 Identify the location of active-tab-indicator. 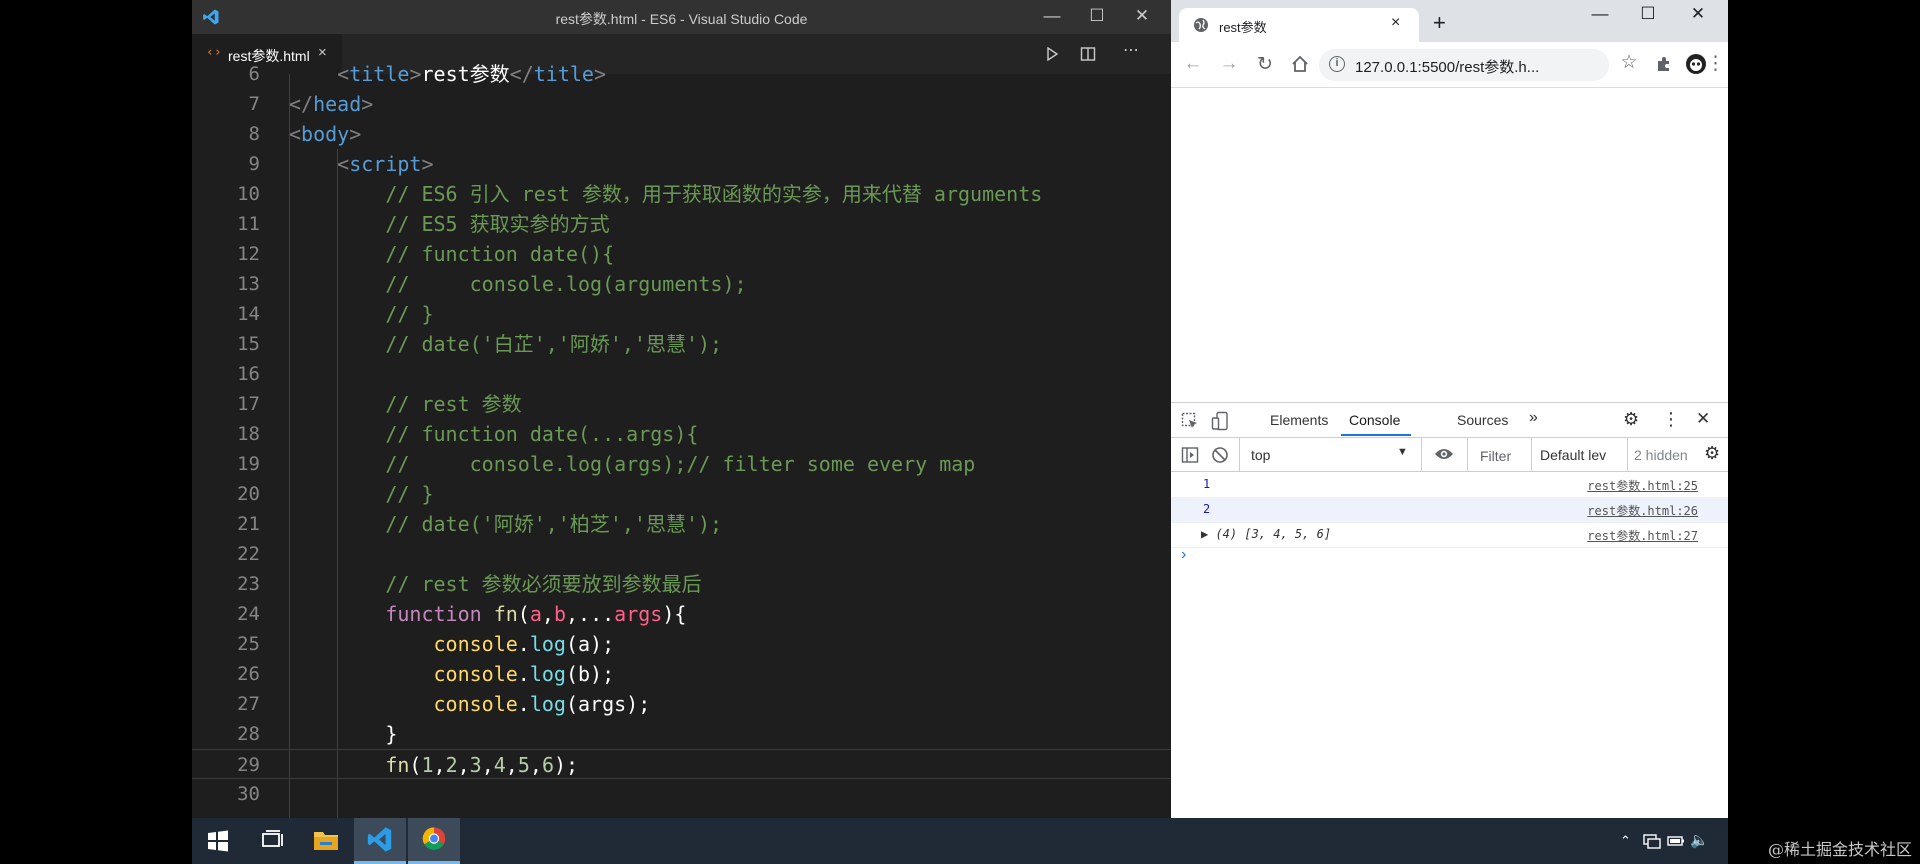
(1376, 435).